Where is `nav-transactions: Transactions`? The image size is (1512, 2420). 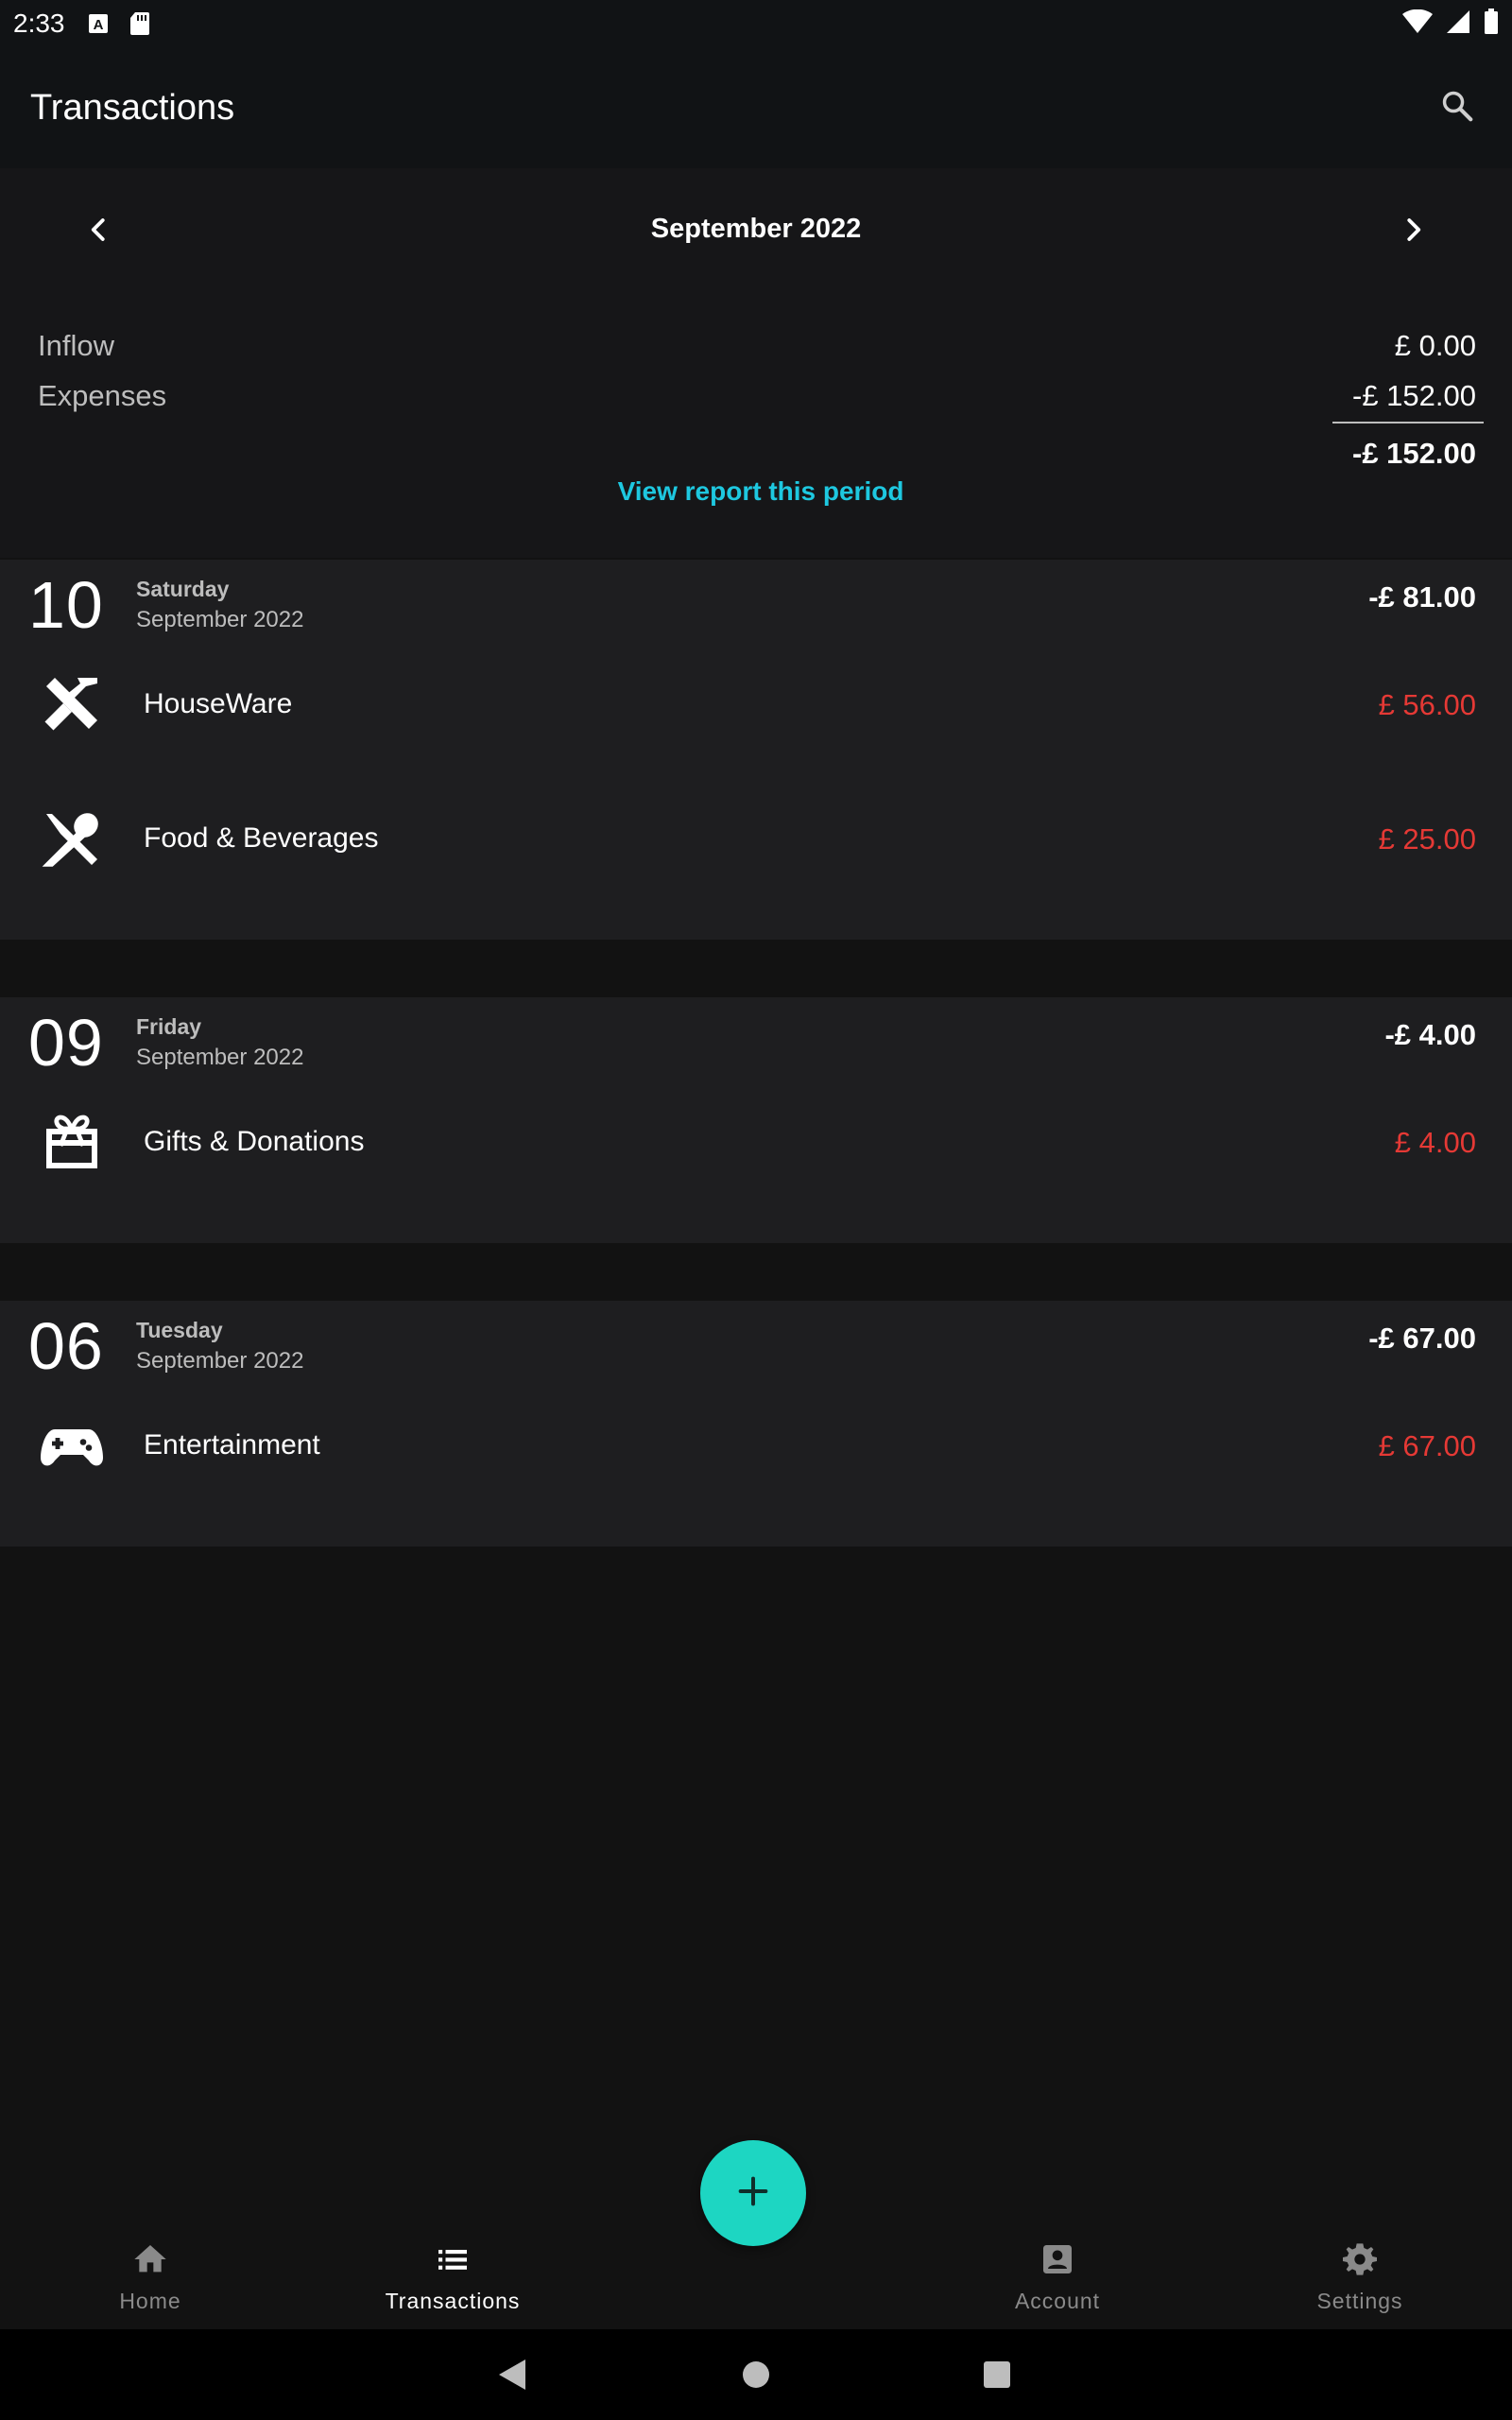 nav-transactions: Transactions is located at coordinates (453, 2282).